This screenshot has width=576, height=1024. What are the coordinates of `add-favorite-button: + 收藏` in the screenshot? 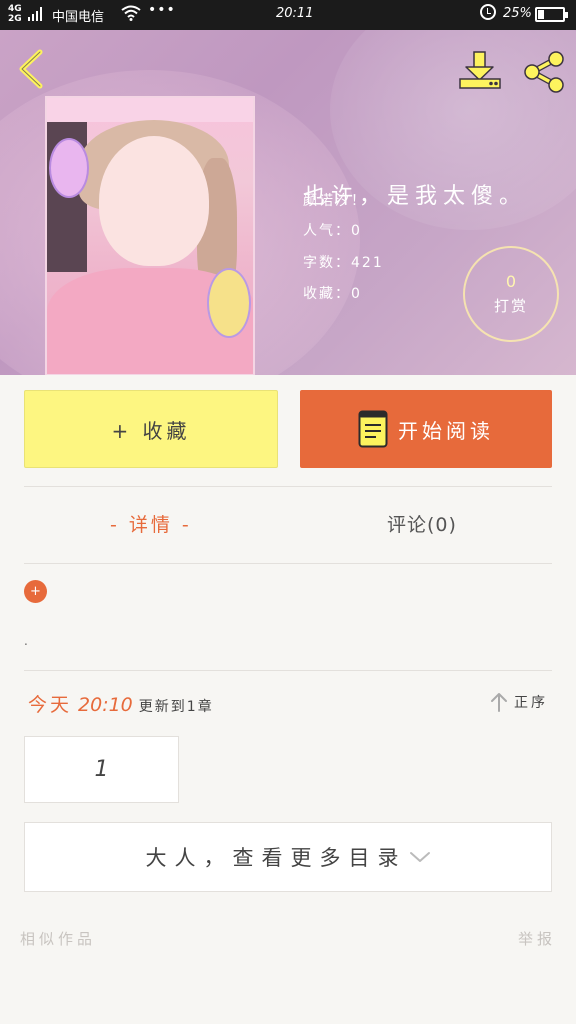 It's located at (151, 429).